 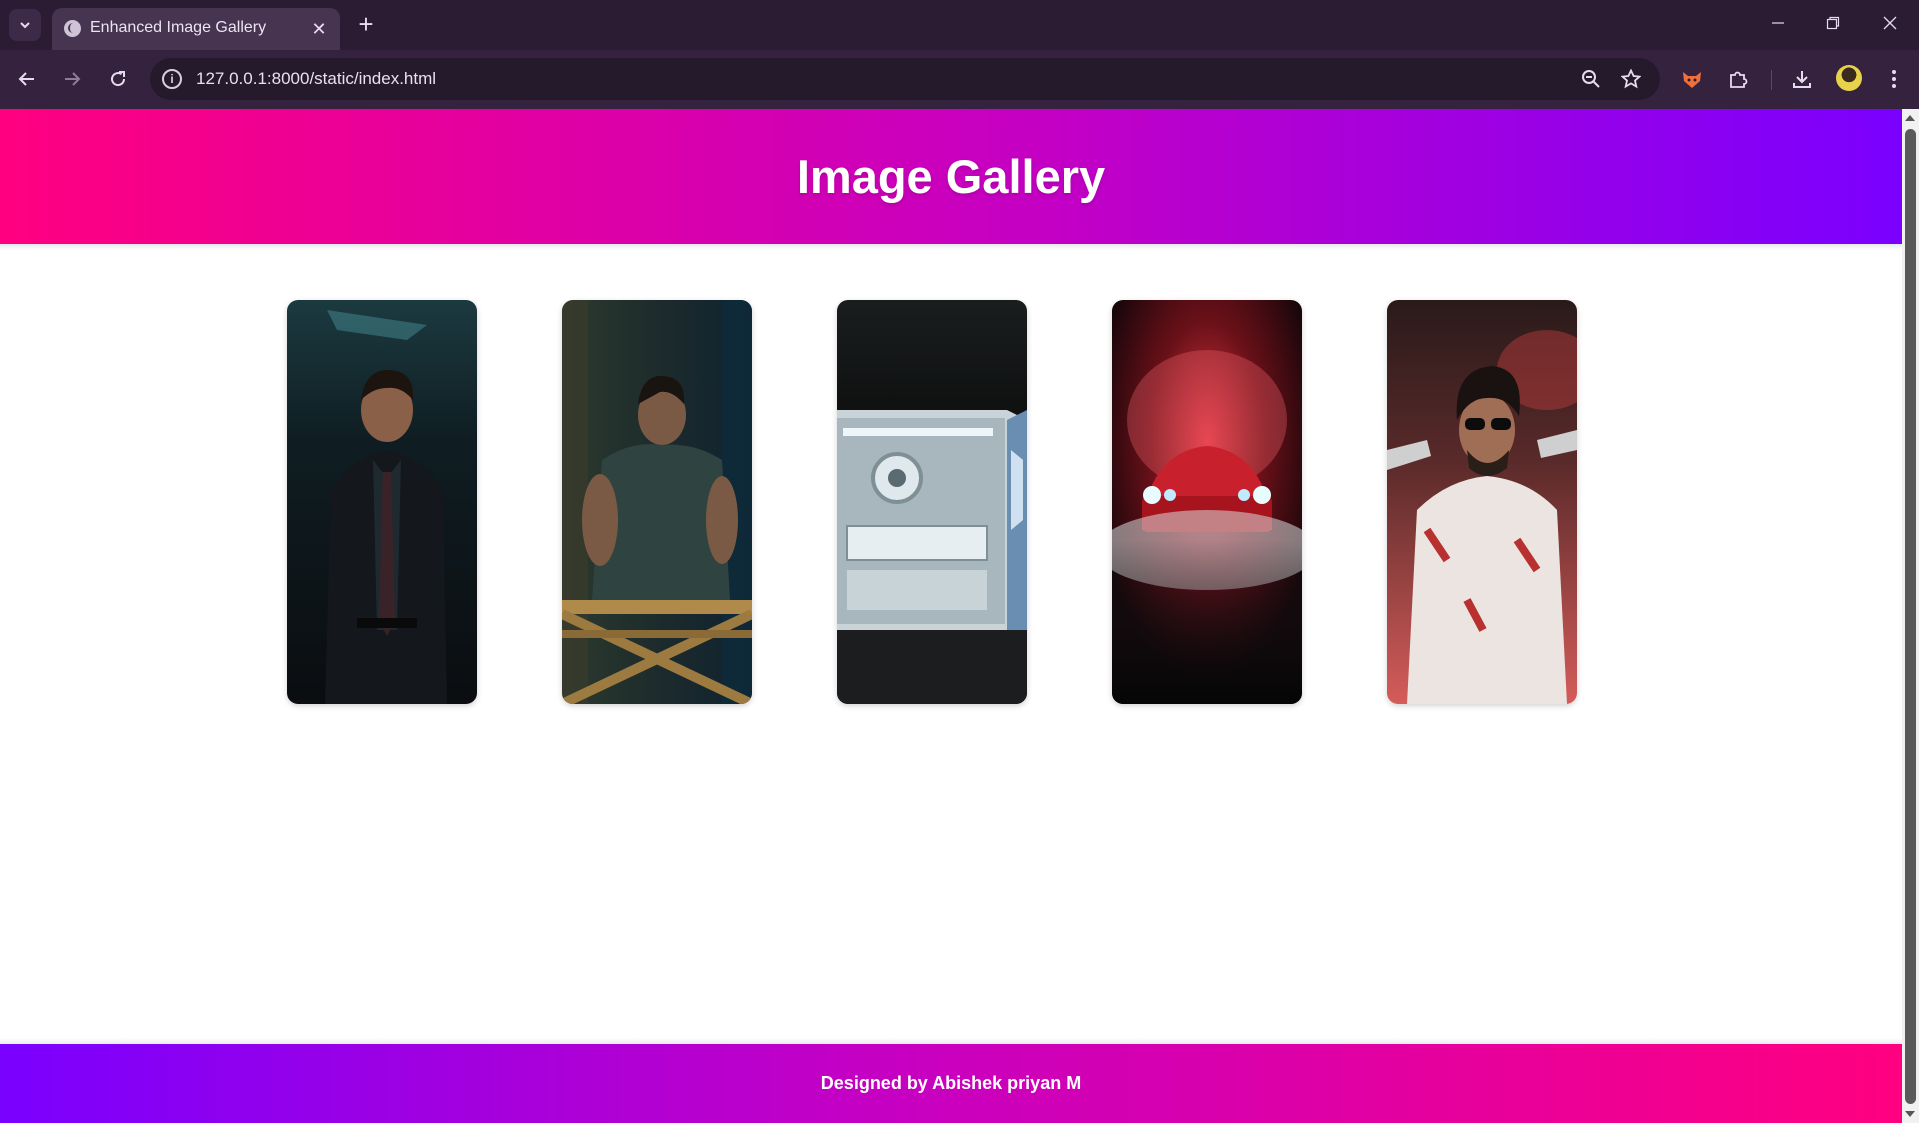 What do you see at coordinates (118, 79) in the screenshot?
I see `reload-icon` at bounding box center [118, 79].